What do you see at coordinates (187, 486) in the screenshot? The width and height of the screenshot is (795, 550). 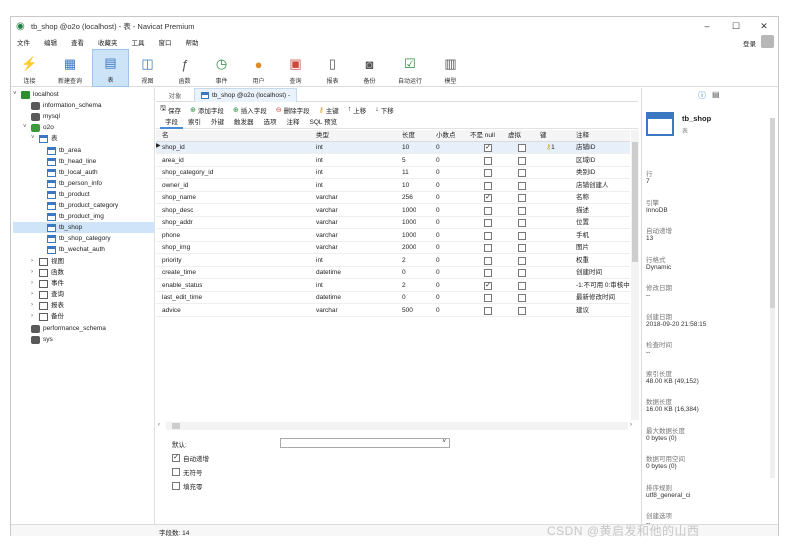 I see `zerofill-checkbox: 填充零` at bounding box center [187, 486].